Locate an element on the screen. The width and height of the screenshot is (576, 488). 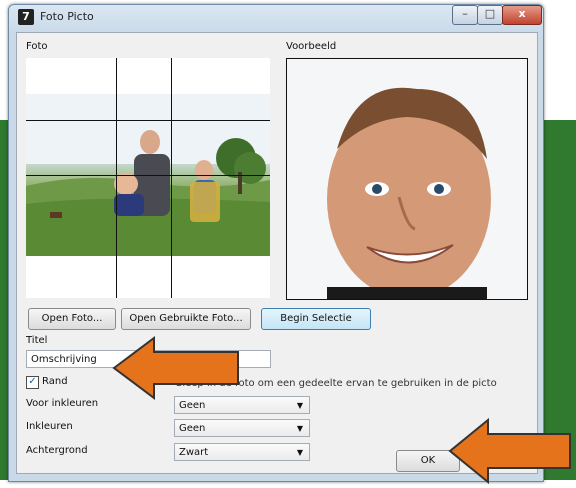
rand-checkbox: ✓ is located at coordinates (32, 382).